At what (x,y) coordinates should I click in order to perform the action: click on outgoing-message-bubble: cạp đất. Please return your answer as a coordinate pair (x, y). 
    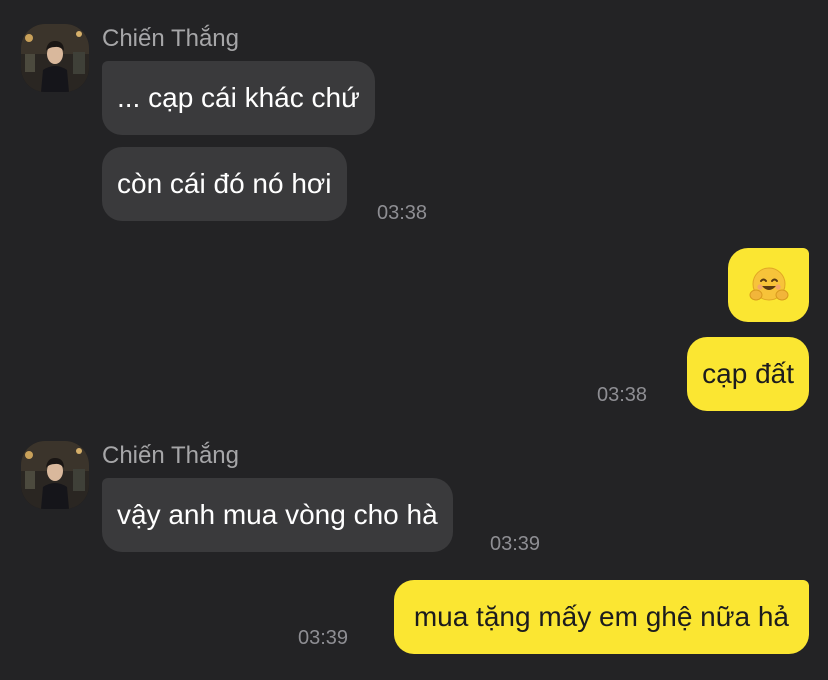
    Looking at the image, I should click on (748, 374).